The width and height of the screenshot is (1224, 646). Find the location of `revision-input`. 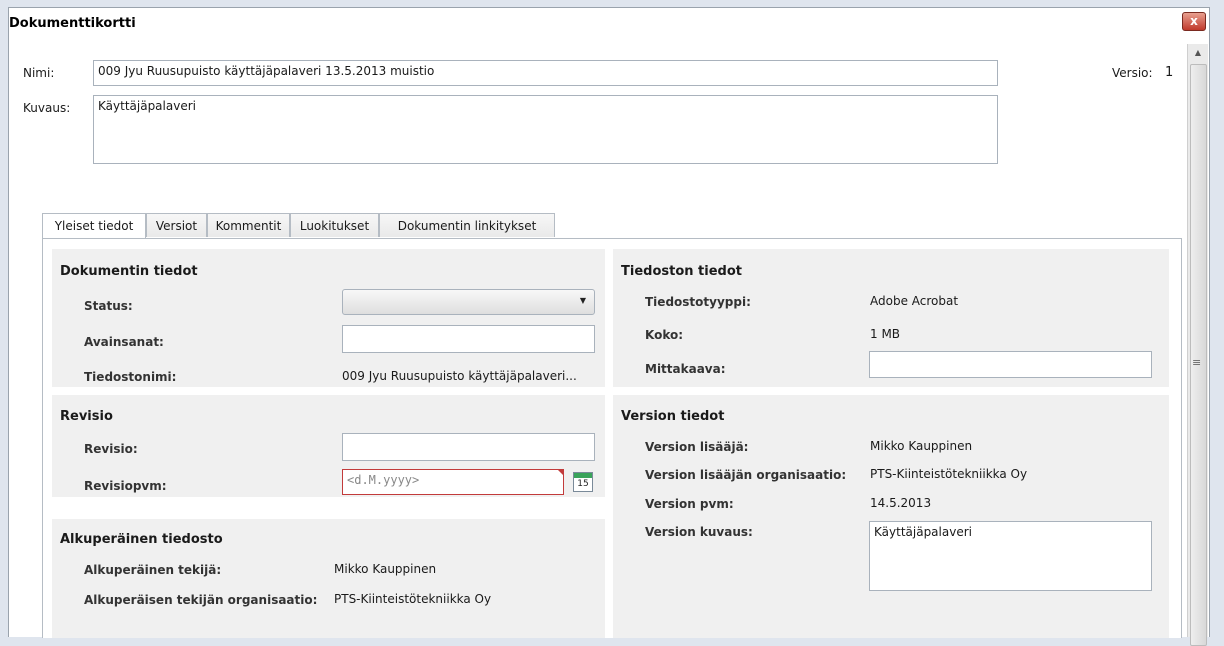

revision-input is located at coordinates (468, 447).